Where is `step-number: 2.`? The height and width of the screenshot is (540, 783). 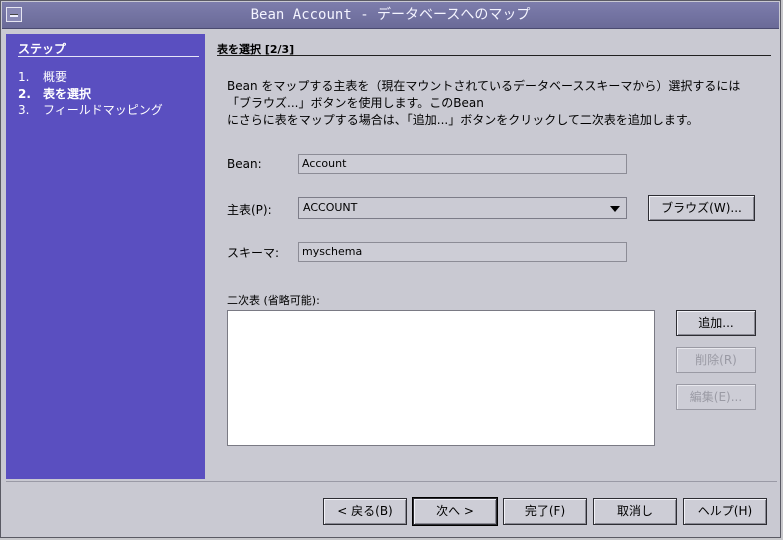 step-number: 2. is located at coordinates (24, 94).